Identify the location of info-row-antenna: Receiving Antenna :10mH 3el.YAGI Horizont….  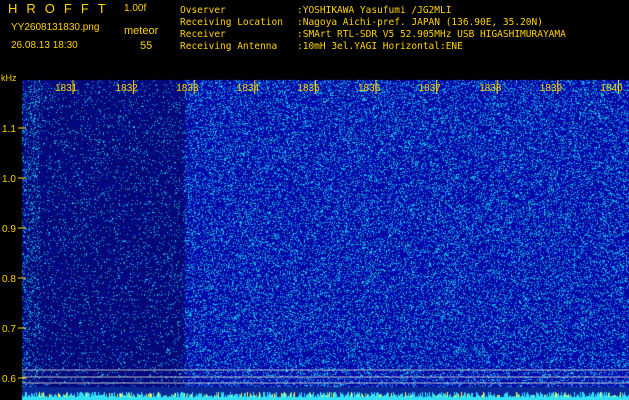
(373, 47).